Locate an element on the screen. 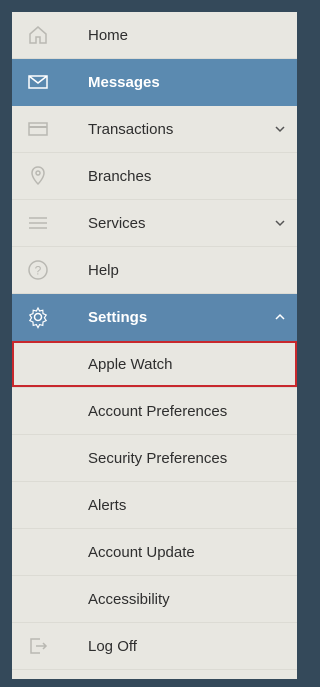 This screenshot has height=687, width=320. submenu-item-label: Apple Watch is located at coordinates (130, 364).